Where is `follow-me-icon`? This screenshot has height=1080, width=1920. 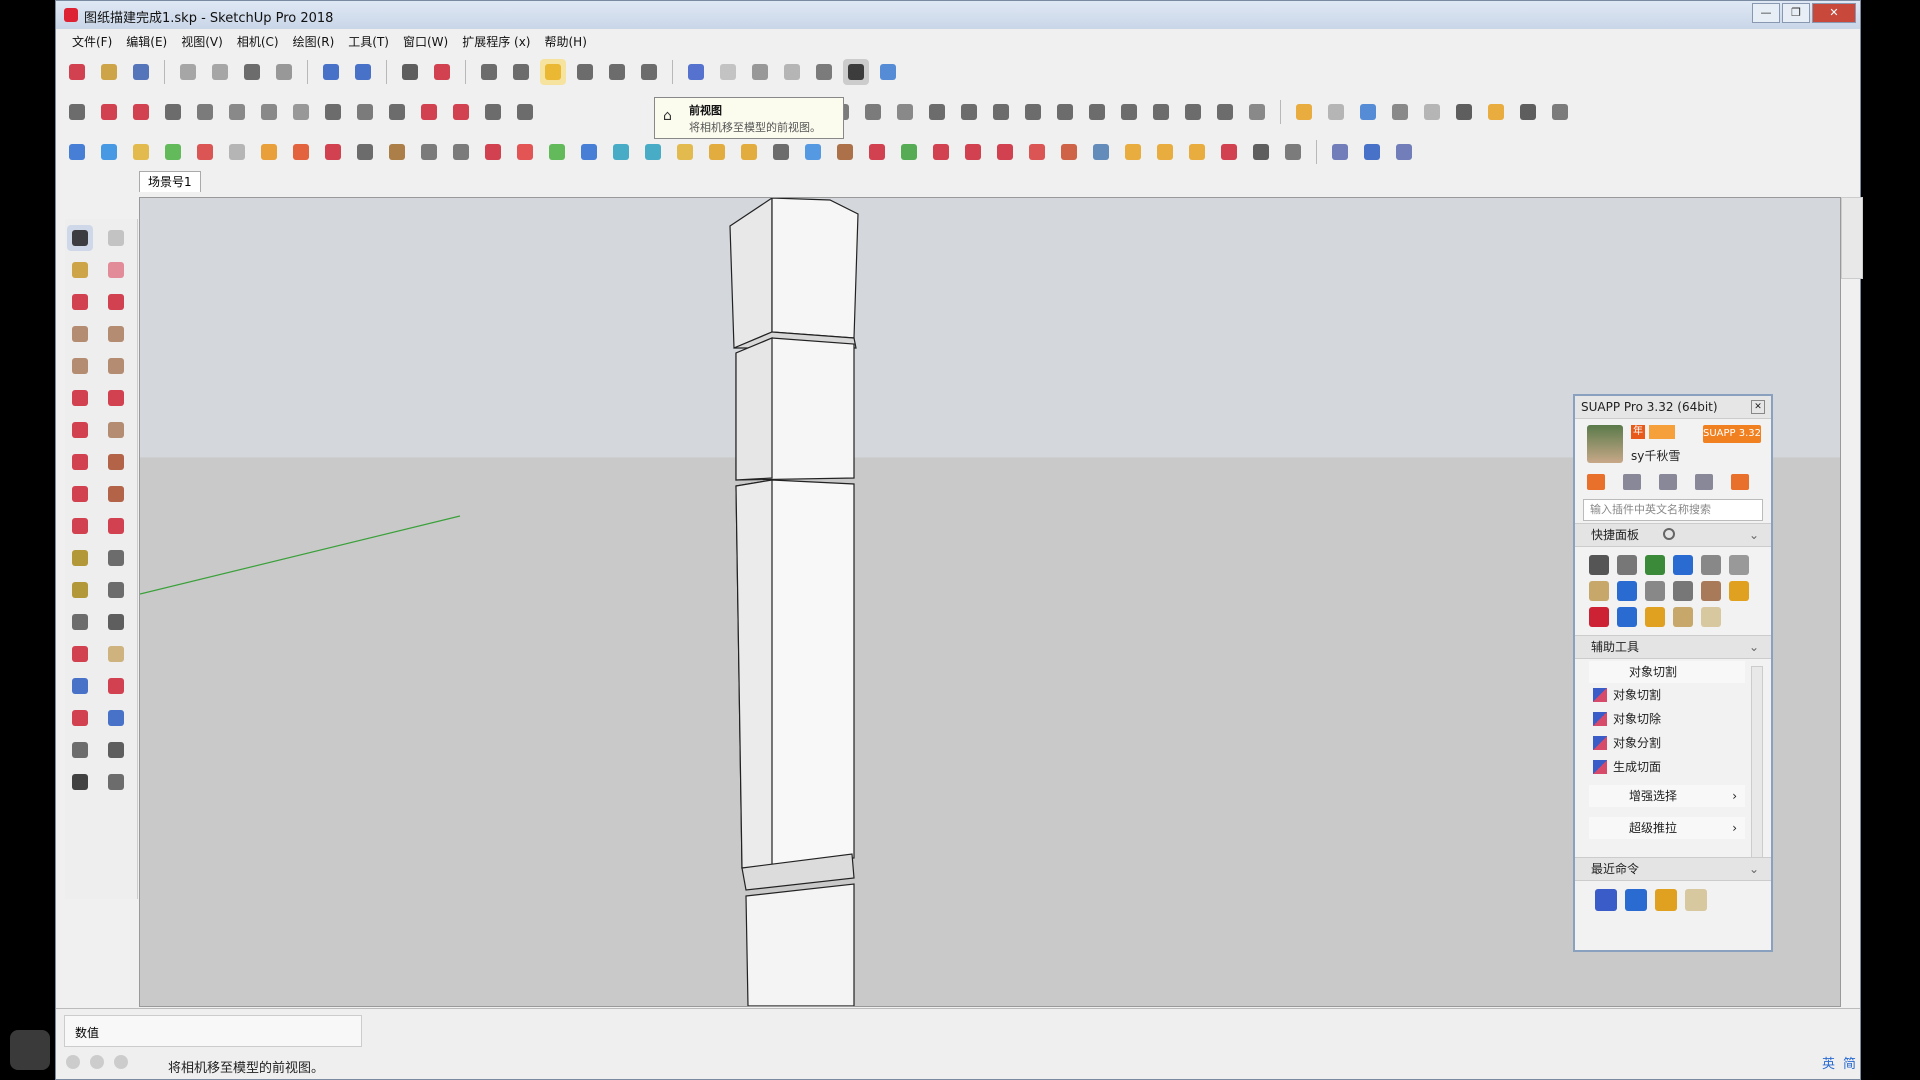 follow-me-icon is located at coordinates (116, 494).